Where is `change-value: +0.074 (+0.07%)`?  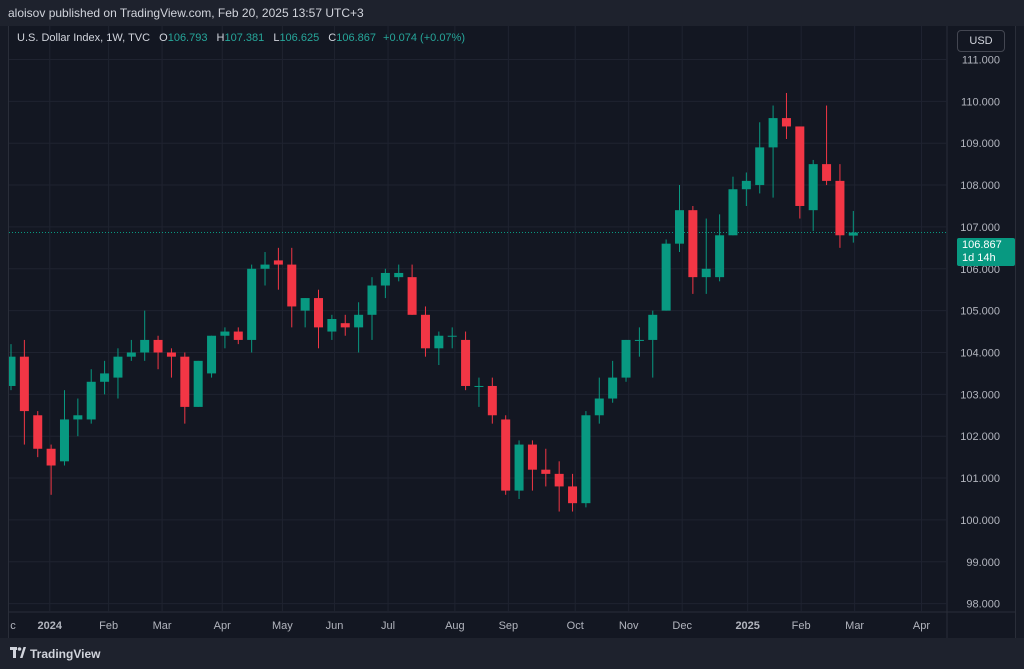 change-value: +0.074 (+0.07%) is located at coordinates (424, 38).